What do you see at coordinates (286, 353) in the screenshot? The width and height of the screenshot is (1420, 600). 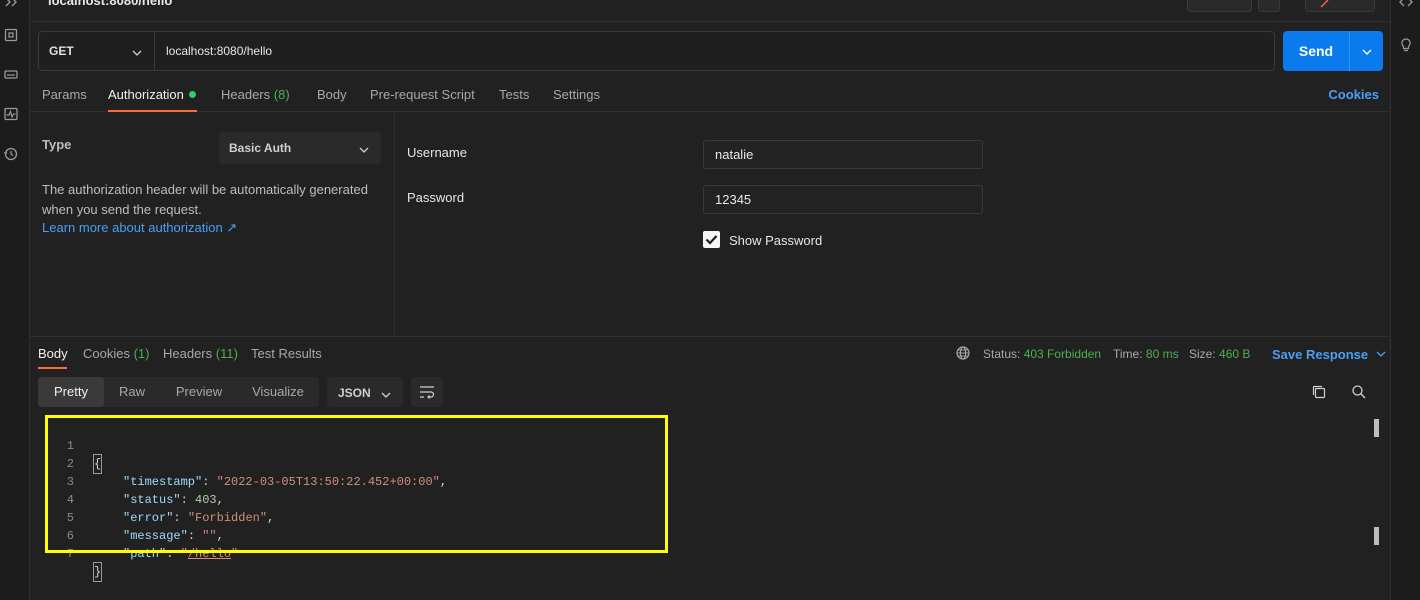 I see `resp-tab-test-results: Test Results` at bounding box center [286, 353].